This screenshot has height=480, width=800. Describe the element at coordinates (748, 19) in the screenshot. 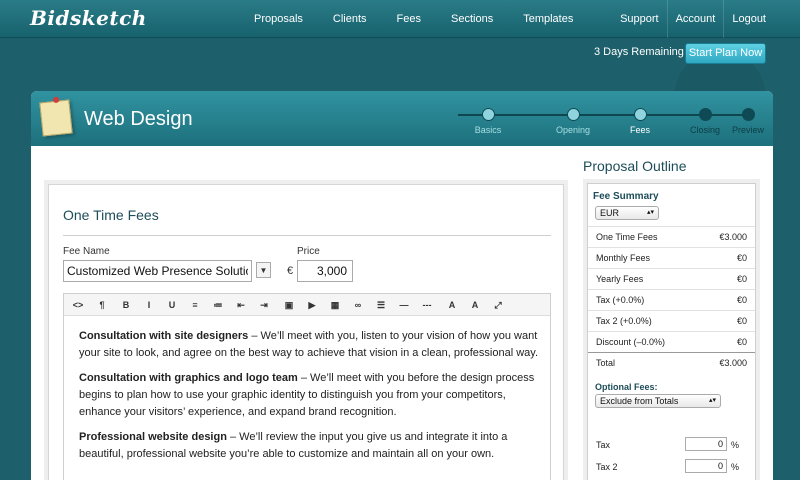

I see `nav-logout: Logout` at that location.